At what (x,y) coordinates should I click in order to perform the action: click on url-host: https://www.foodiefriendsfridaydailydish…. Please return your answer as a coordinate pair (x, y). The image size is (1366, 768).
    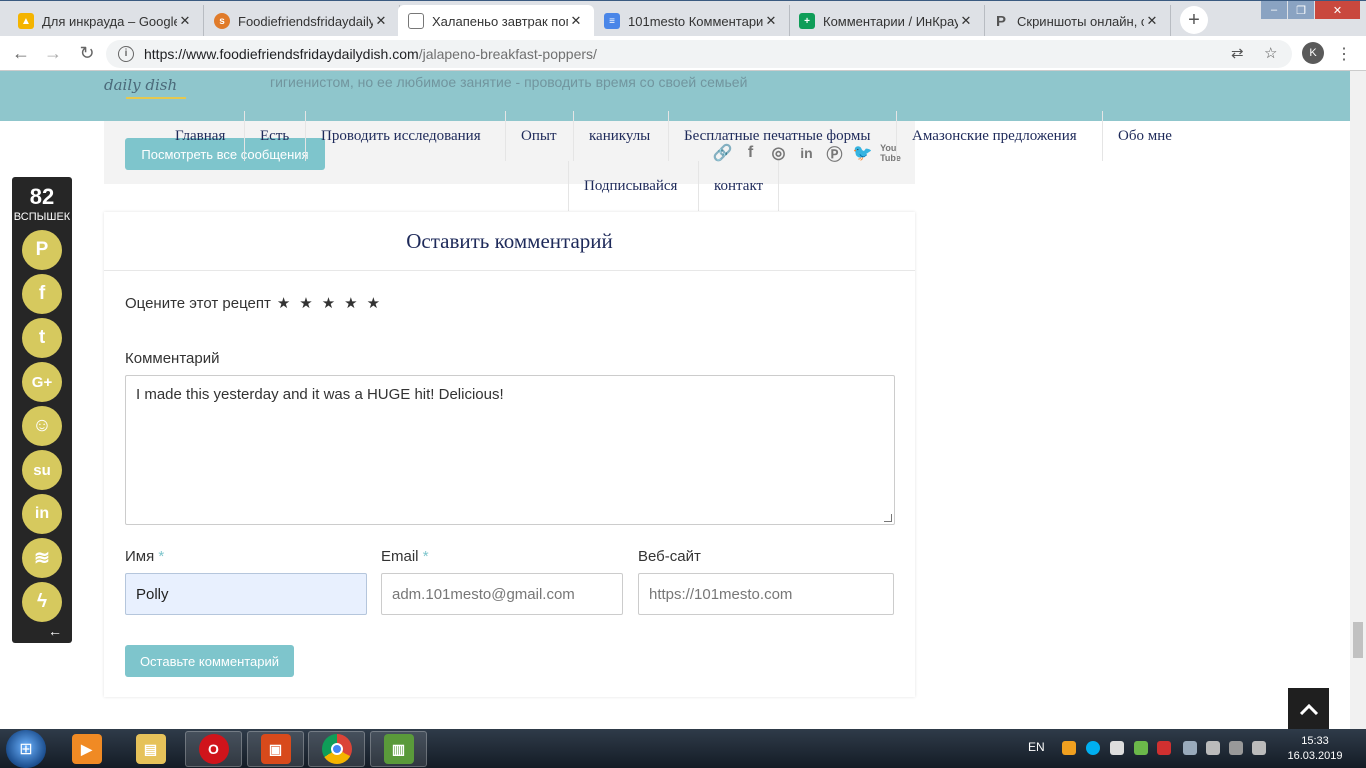
    Looking at the image, I should click on (281, 54).